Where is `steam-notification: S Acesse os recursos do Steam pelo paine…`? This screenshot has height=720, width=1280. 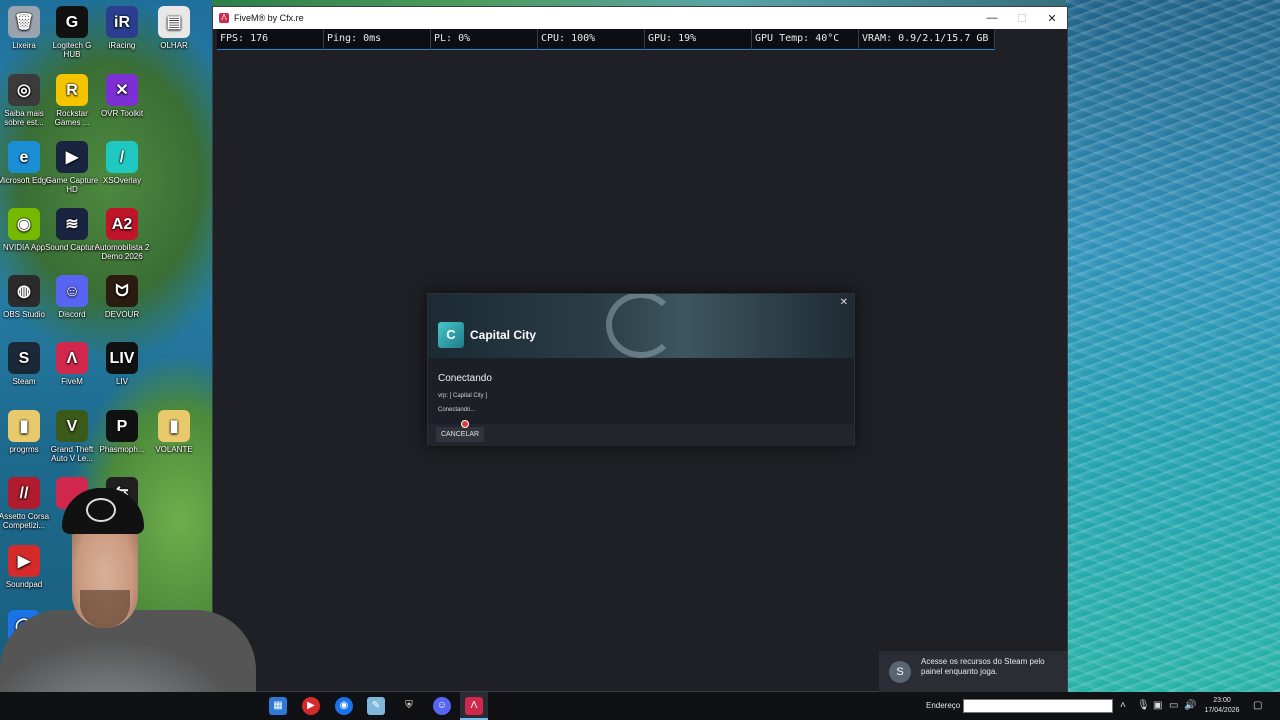 steam-notification: S Acesse os recursos do Steam pelo paine… is located at coordinates (973, 671).